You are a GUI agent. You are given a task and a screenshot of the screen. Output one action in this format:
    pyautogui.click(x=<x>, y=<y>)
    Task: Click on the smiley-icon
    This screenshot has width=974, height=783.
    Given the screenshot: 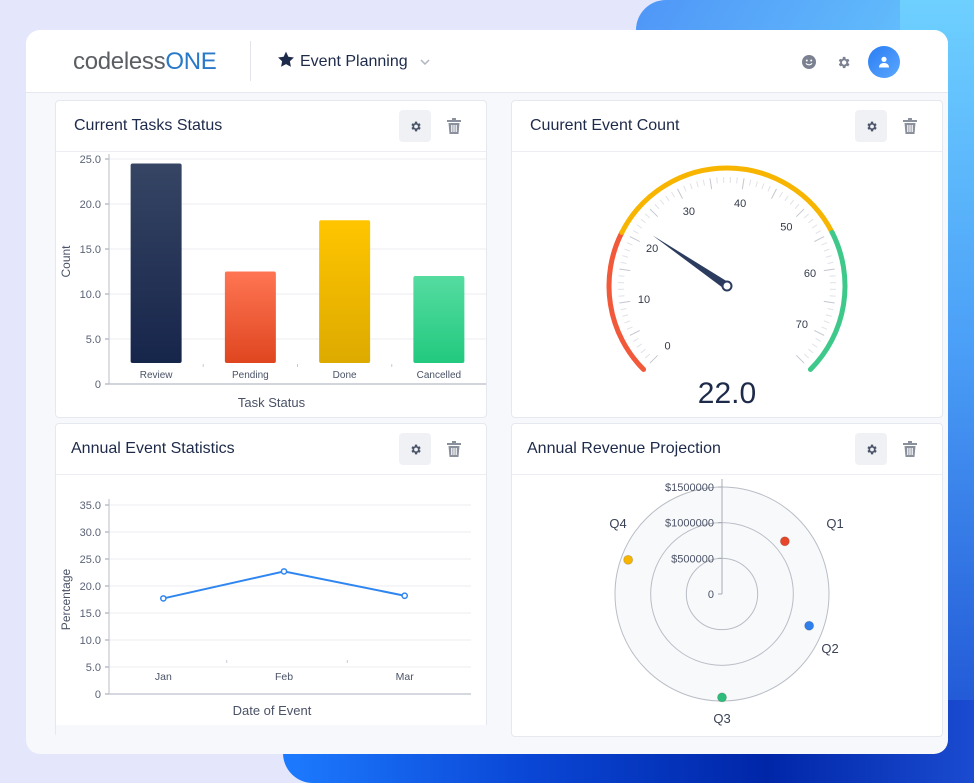 What is the action you would take?
    pyautogui.click(x=809, y=62)
    